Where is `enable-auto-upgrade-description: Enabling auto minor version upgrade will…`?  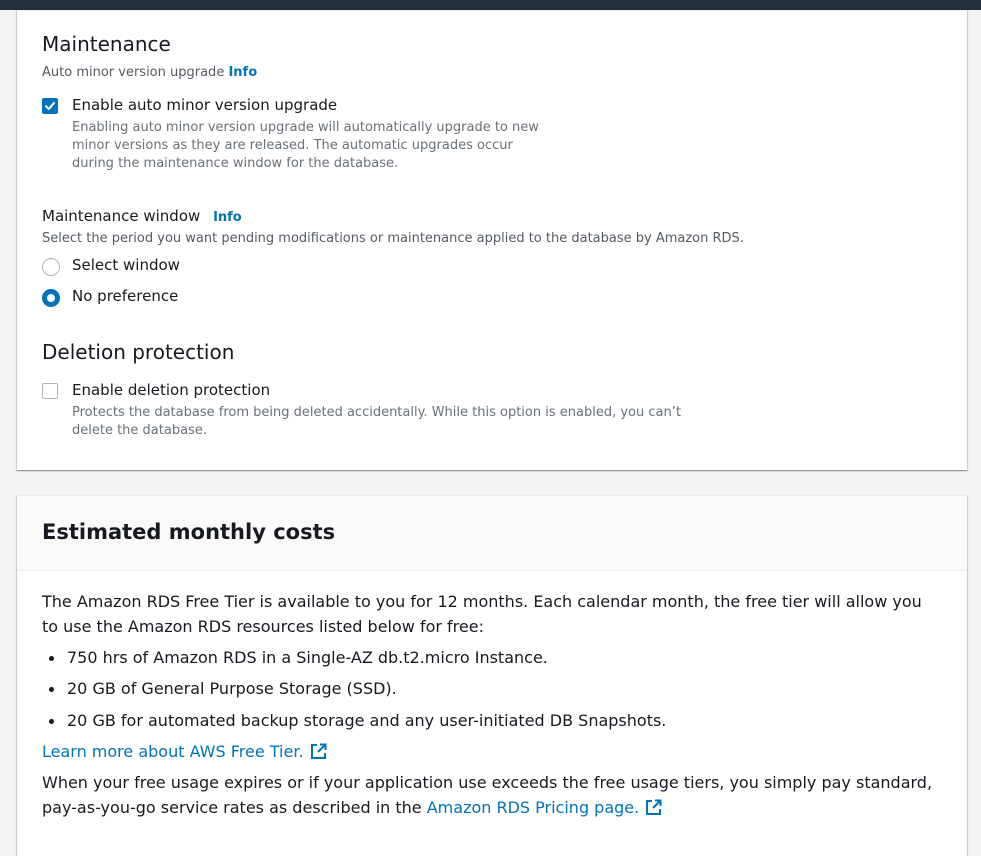
enable-auto-upgrade-description: Enabling auto minor version upgrade will… is located at coordinates (305, 145).